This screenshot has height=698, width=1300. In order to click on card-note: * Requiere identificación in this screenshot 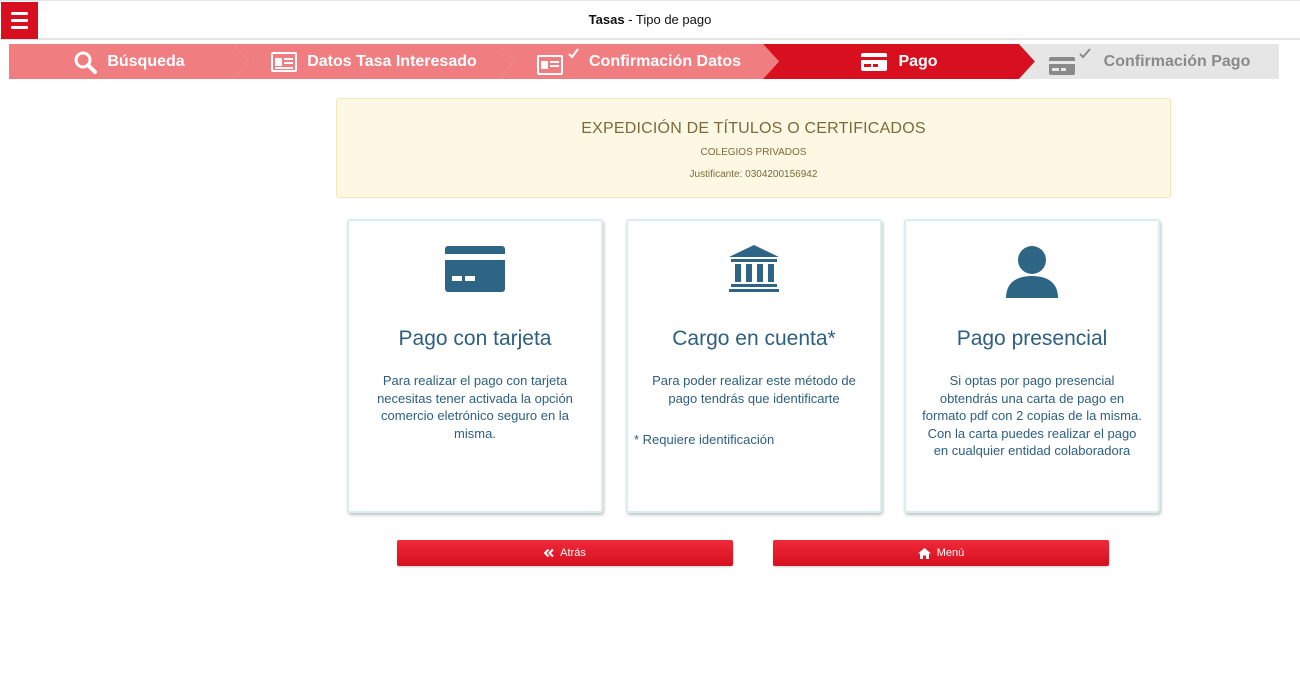, I will do `click(704, 439)`.